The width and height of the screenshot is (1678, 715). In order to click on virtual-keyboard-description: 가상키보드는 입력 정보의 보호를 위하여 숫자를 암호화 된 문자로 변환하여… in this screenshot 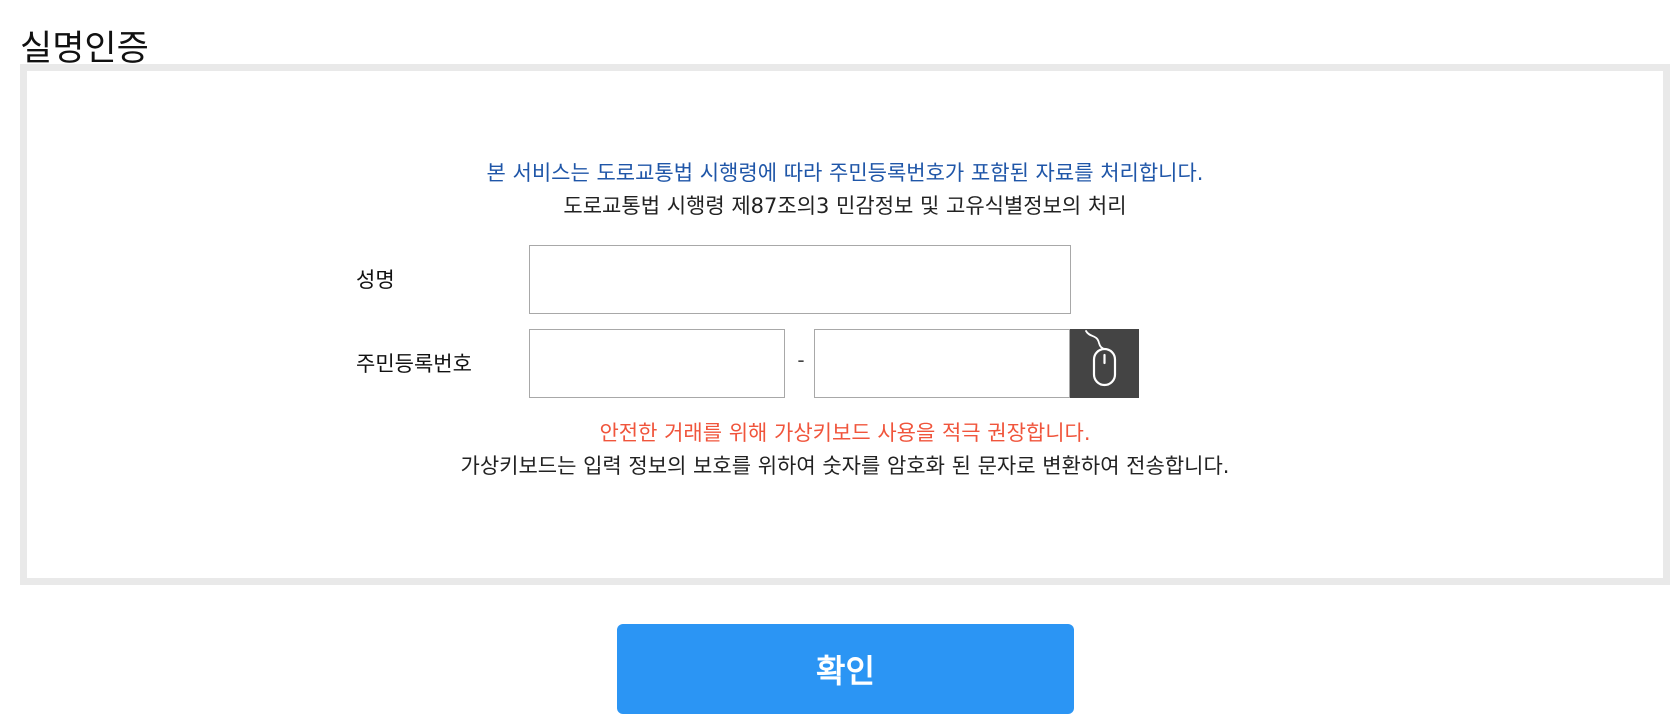, I will do `click(845, 466)`.